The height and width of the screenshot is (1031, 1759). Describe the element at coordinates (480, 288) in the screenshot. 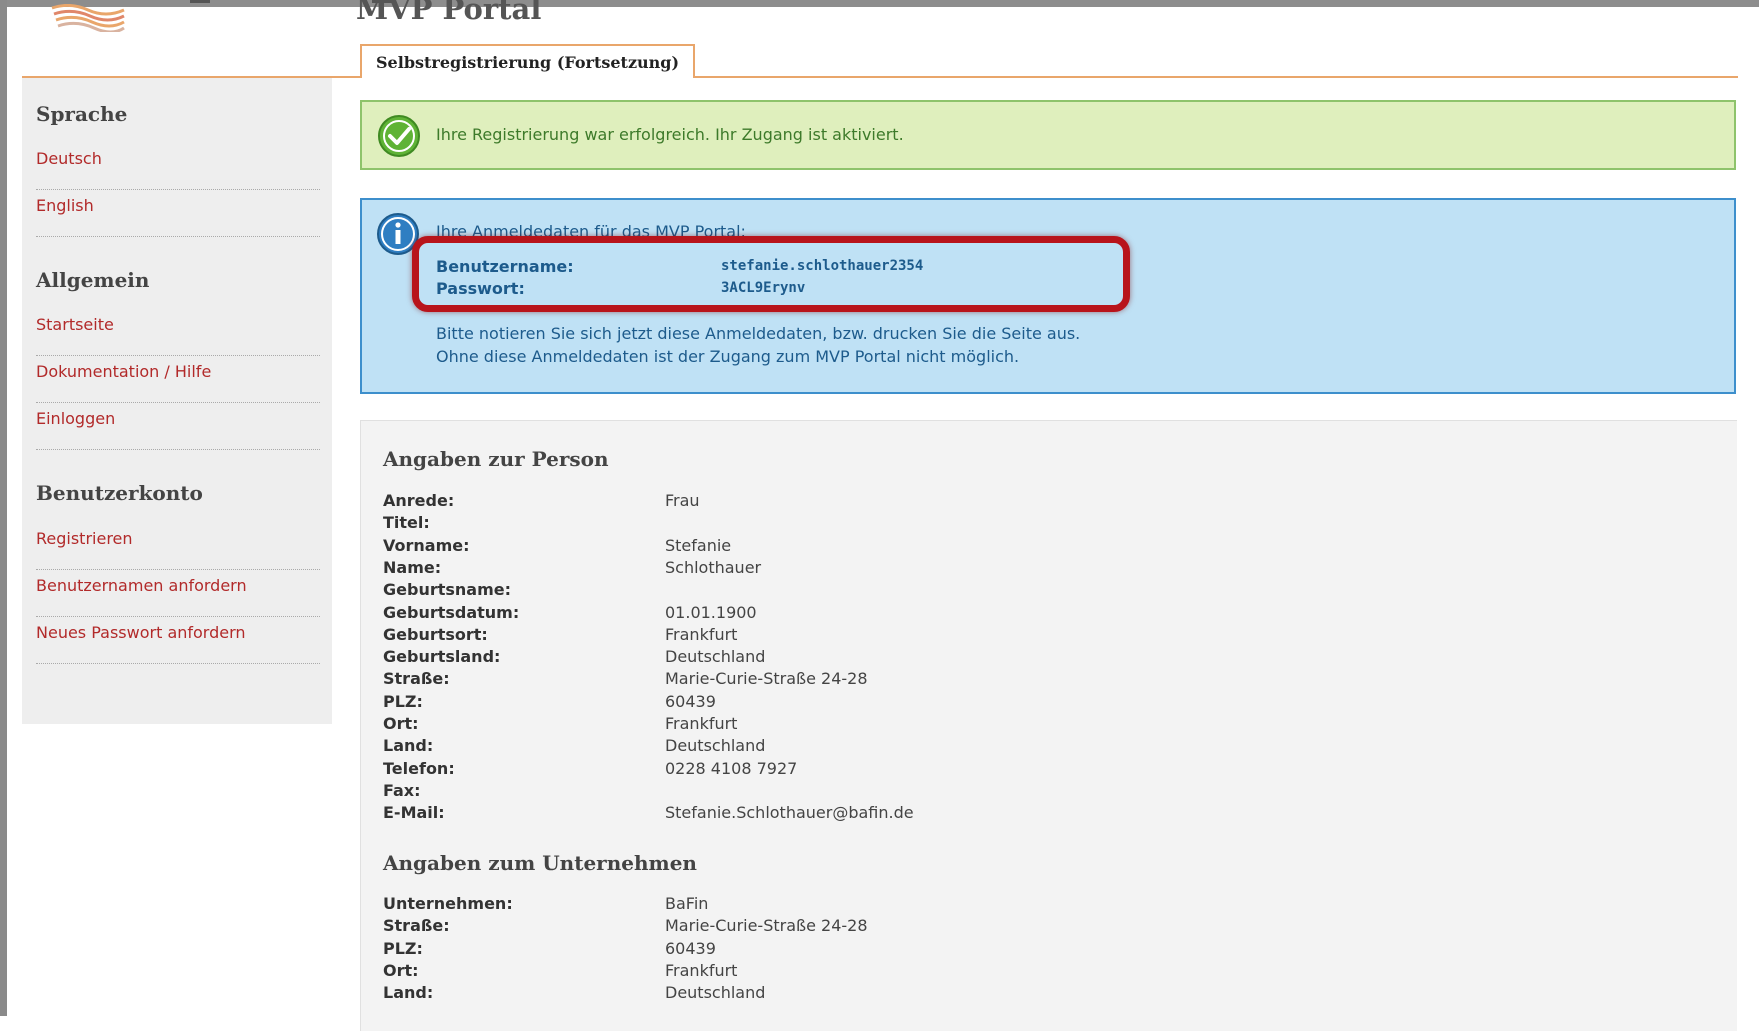

I see `password-label: Passwort:` at that location.